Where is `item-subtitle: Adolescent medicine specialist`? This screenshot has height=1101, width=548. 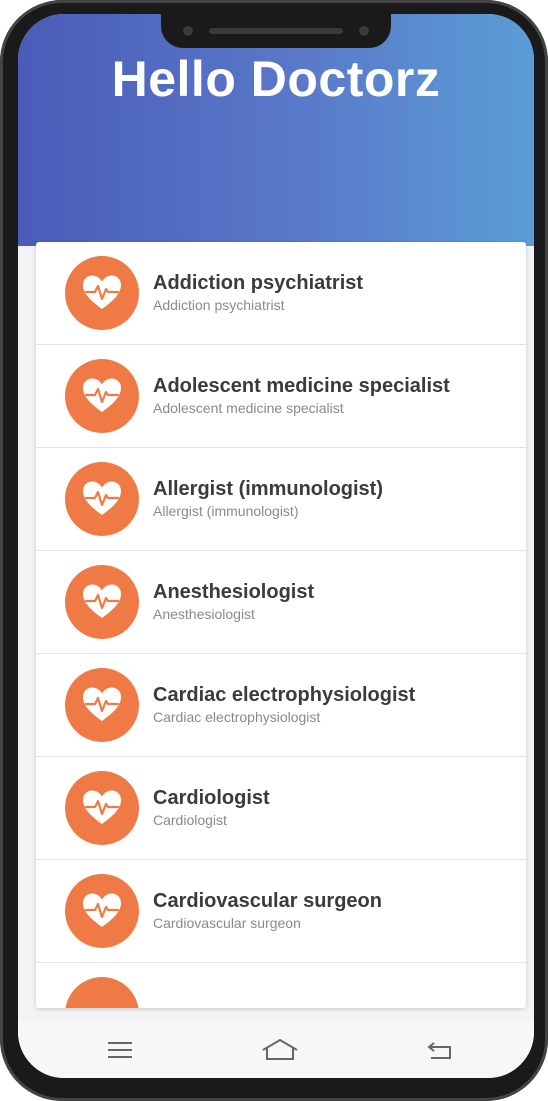 item-subtitle: Adolescent medicine specialist is located at coordinates (248, 408).